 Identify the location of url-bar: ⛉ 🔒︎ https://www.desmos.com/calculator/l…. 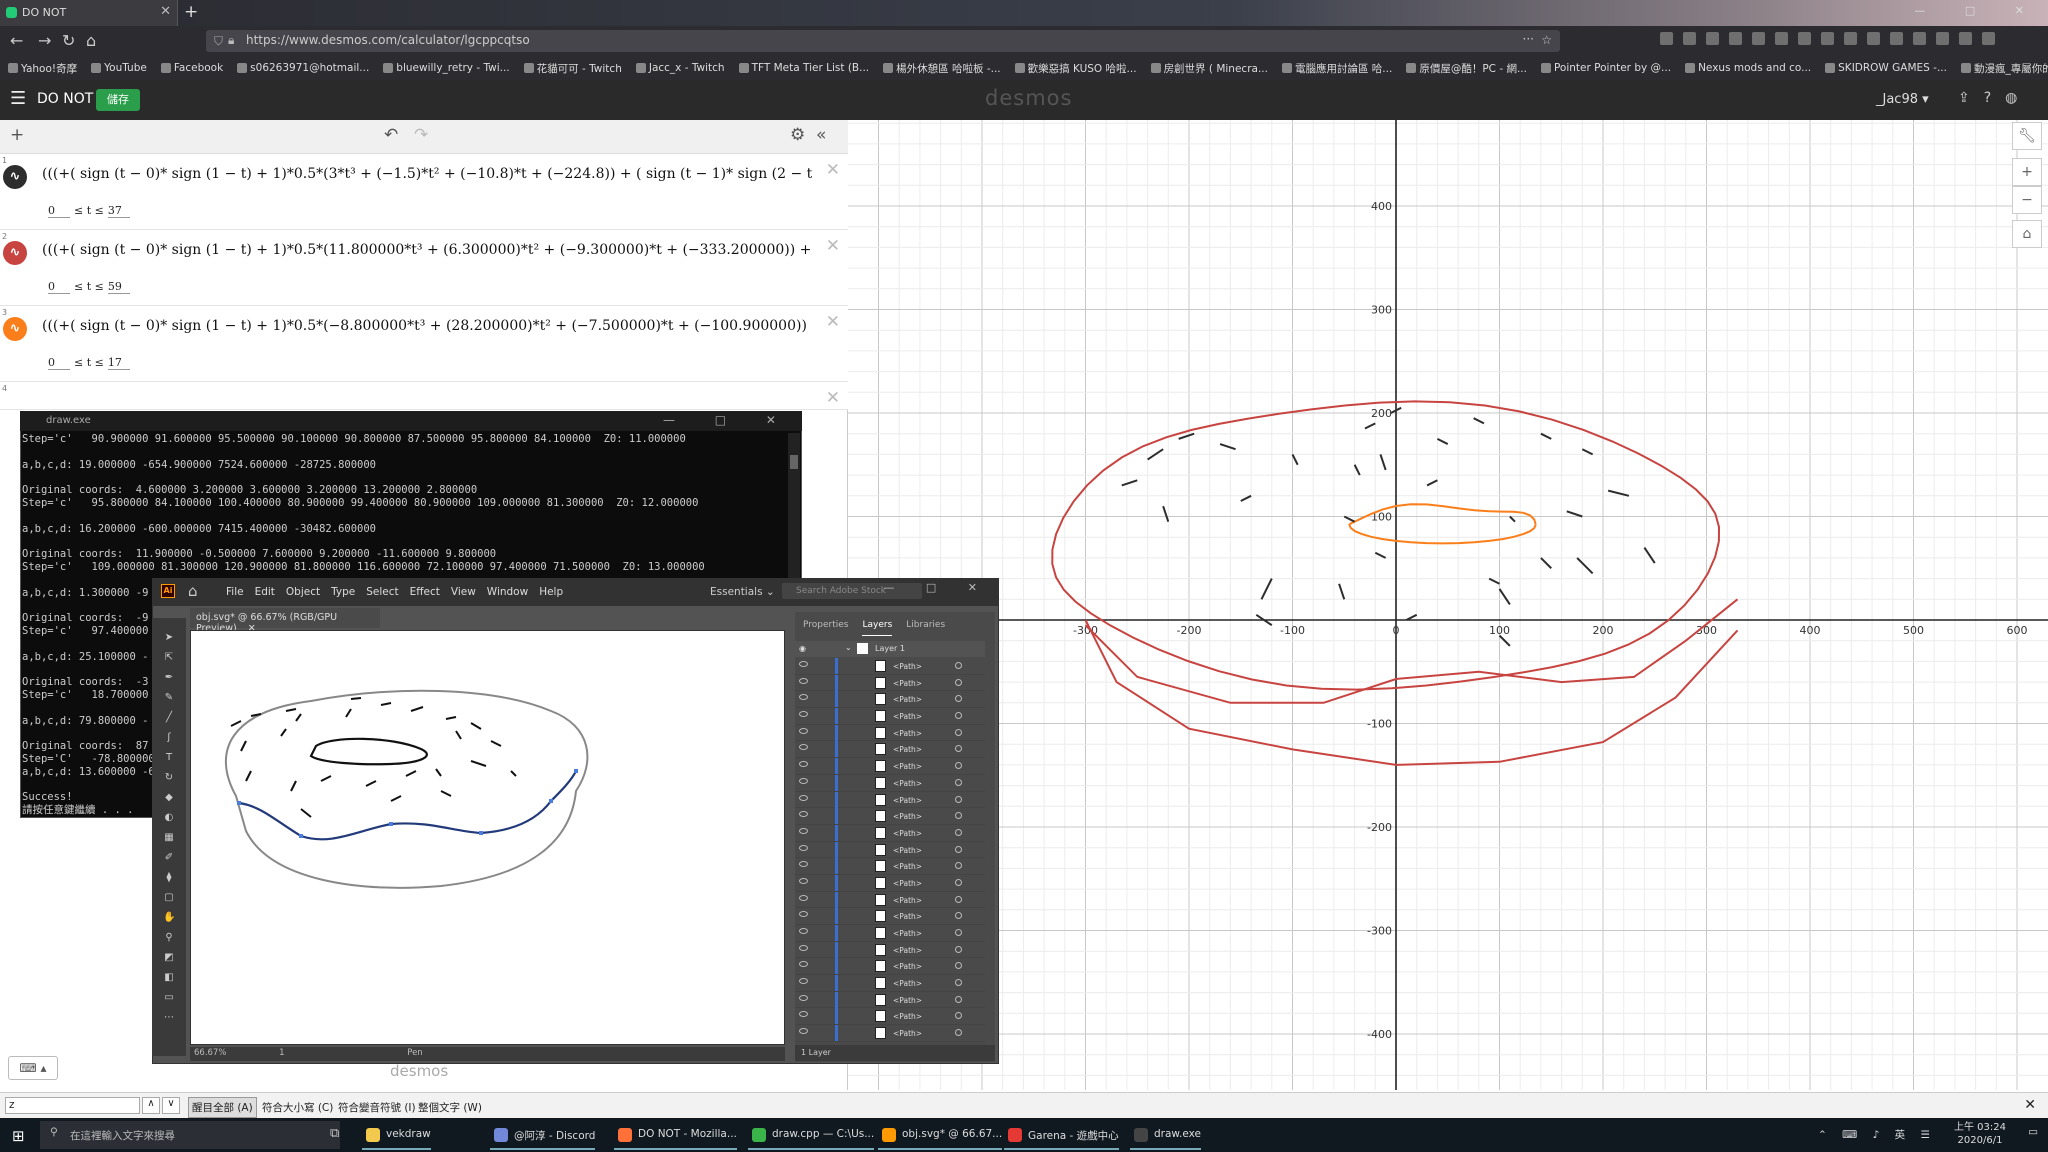
(883, 41).